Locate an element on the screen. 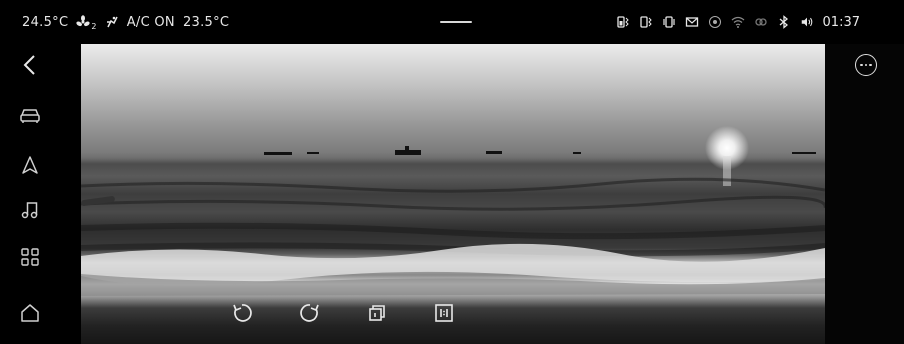 Image resolution: width=904 pixels, height=344 pixels. sidebar-item-apps is located at coordinates (30, 257).